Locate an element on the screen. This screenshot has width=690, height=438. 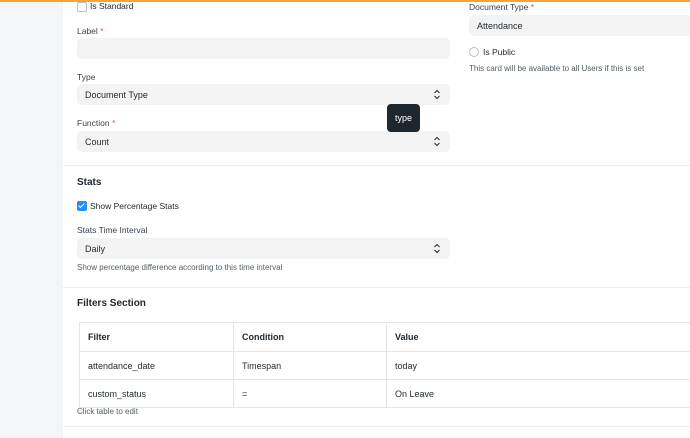
table-cell-condition: Timespan is located at coordinates (310, 365).